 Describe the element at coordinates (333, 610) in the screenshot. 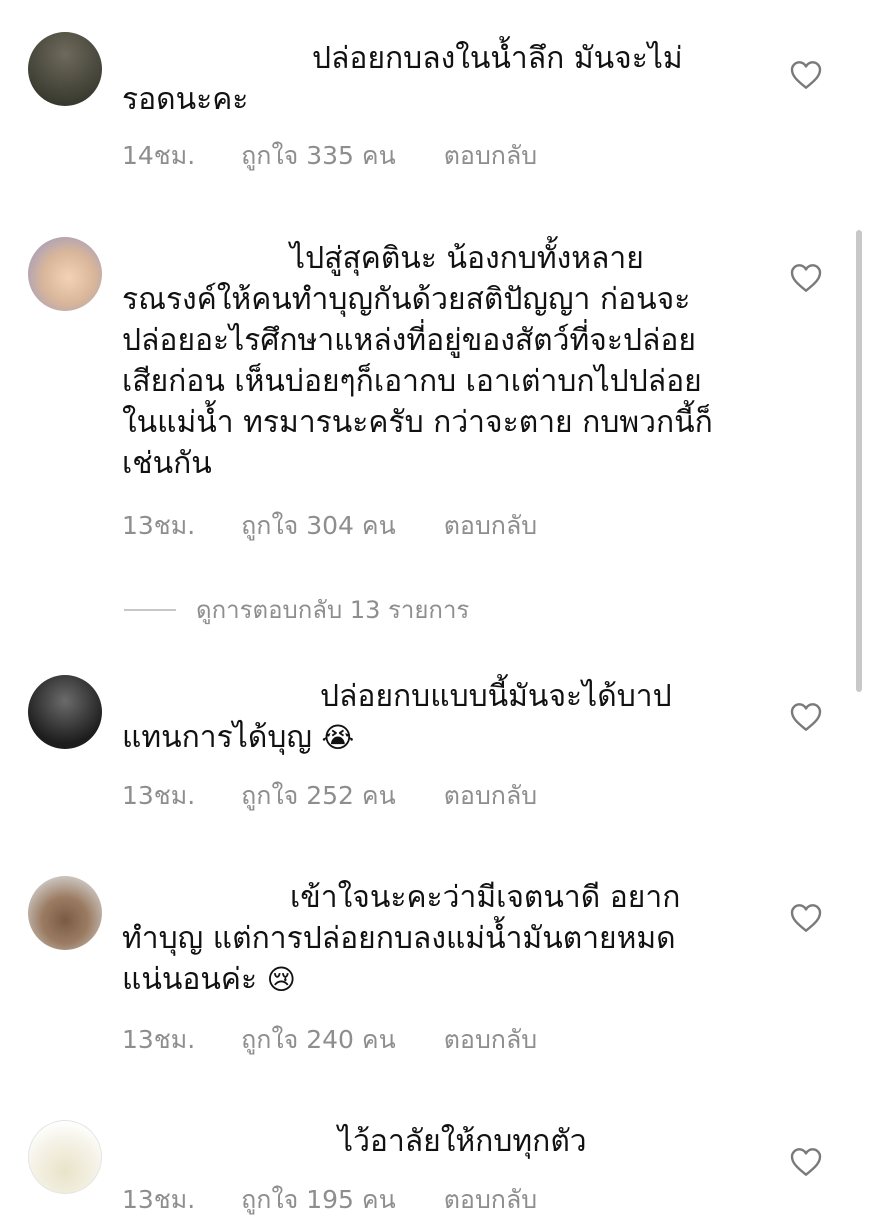

I see `view-replies-label: ดูการตอบกลับ 13 รายการ` at that location.